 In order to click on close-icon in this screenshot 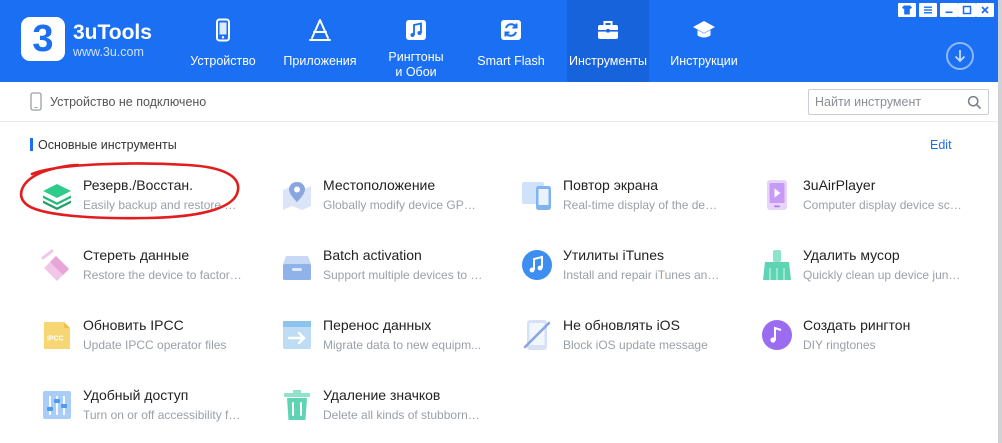, I will do `click(985, 10)`.